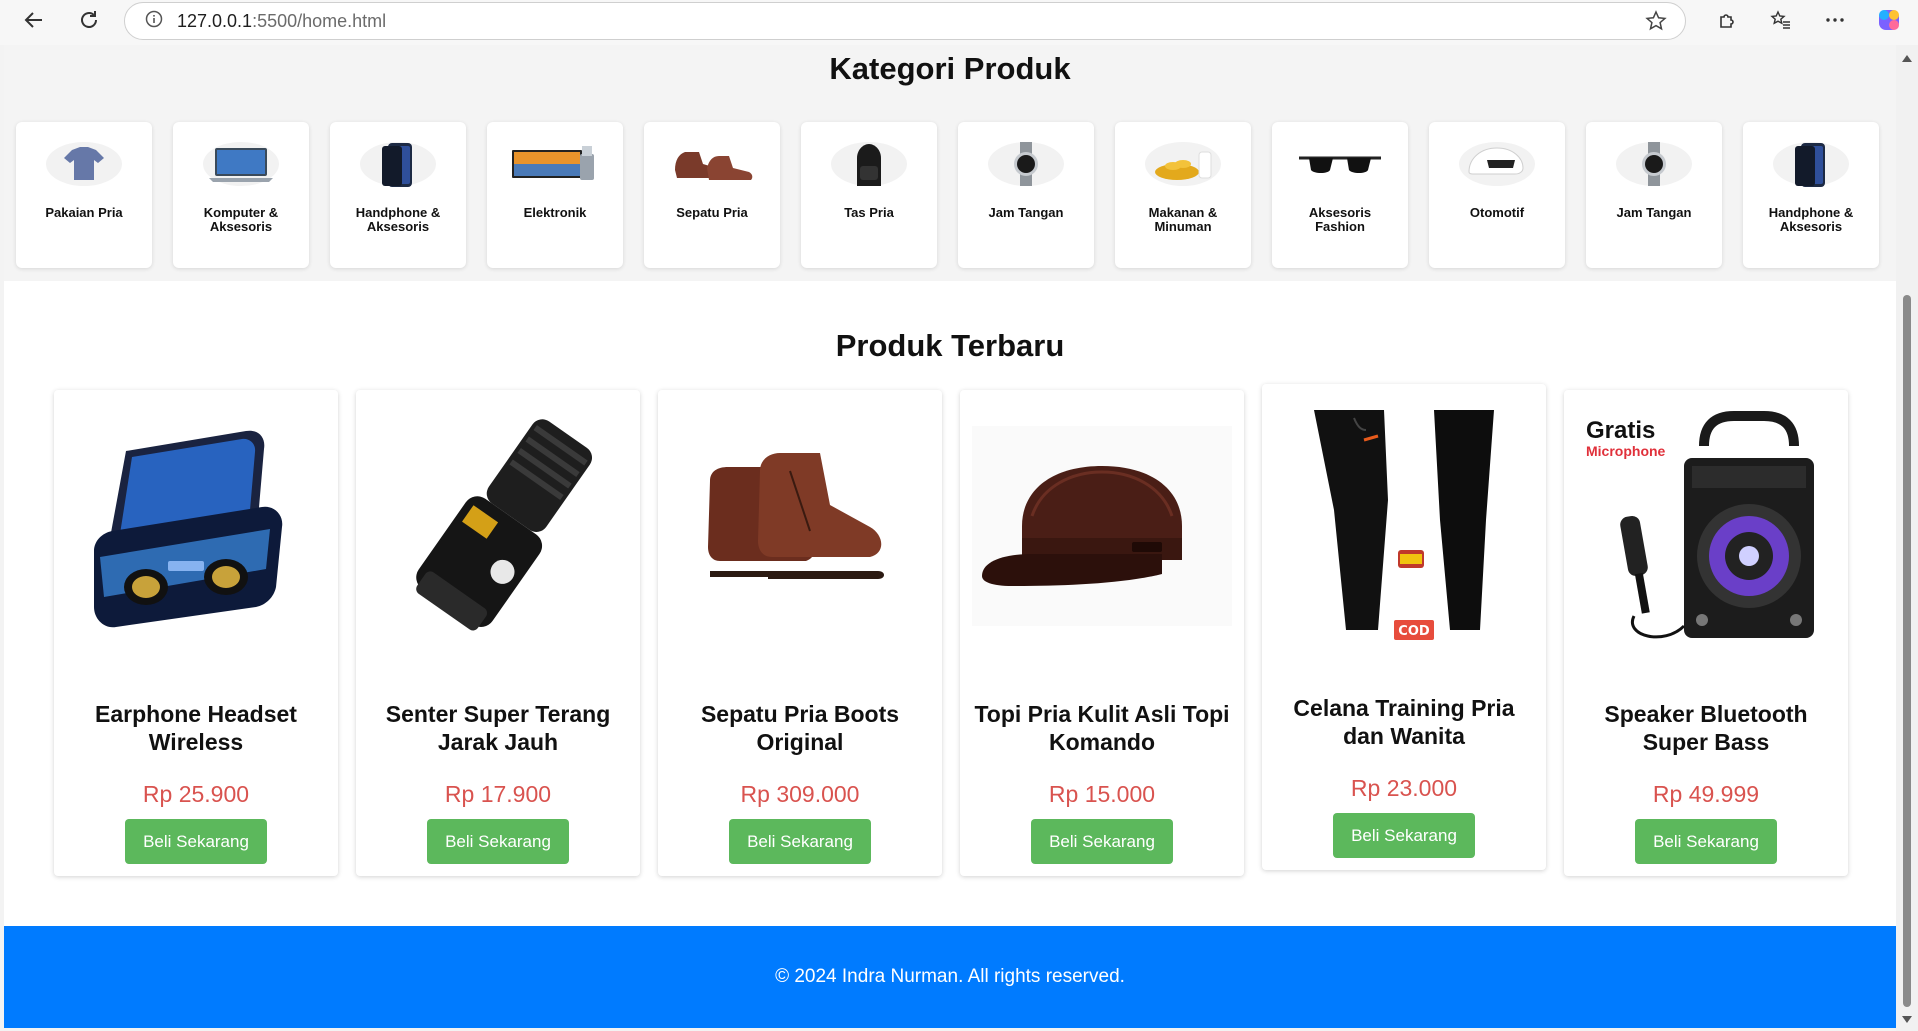 Image resolution: width=1918 pixels, height=1031 pixels. What do you see at coordinates (1404, 722) in the screenshot?
I see `product-name: Celana Training Pria dan Wanita` at bounding box center [1404, 722].